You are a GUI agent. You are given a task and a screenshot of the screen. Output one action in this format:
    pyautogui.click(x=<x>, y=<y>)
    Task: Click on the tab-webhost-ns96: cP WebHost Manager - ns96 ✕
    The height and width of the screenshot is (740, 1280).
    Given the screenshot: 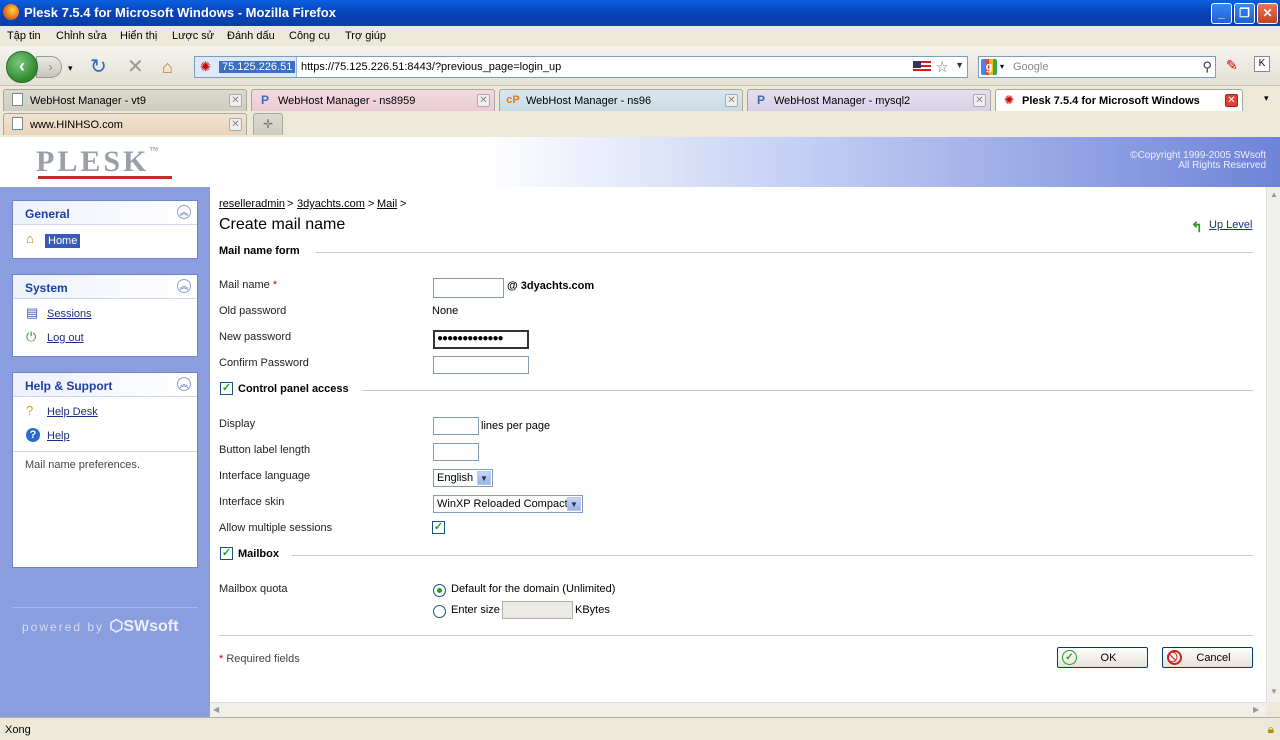 What is the action you would take?
    pyautogui.click(x=621, y=100)
    